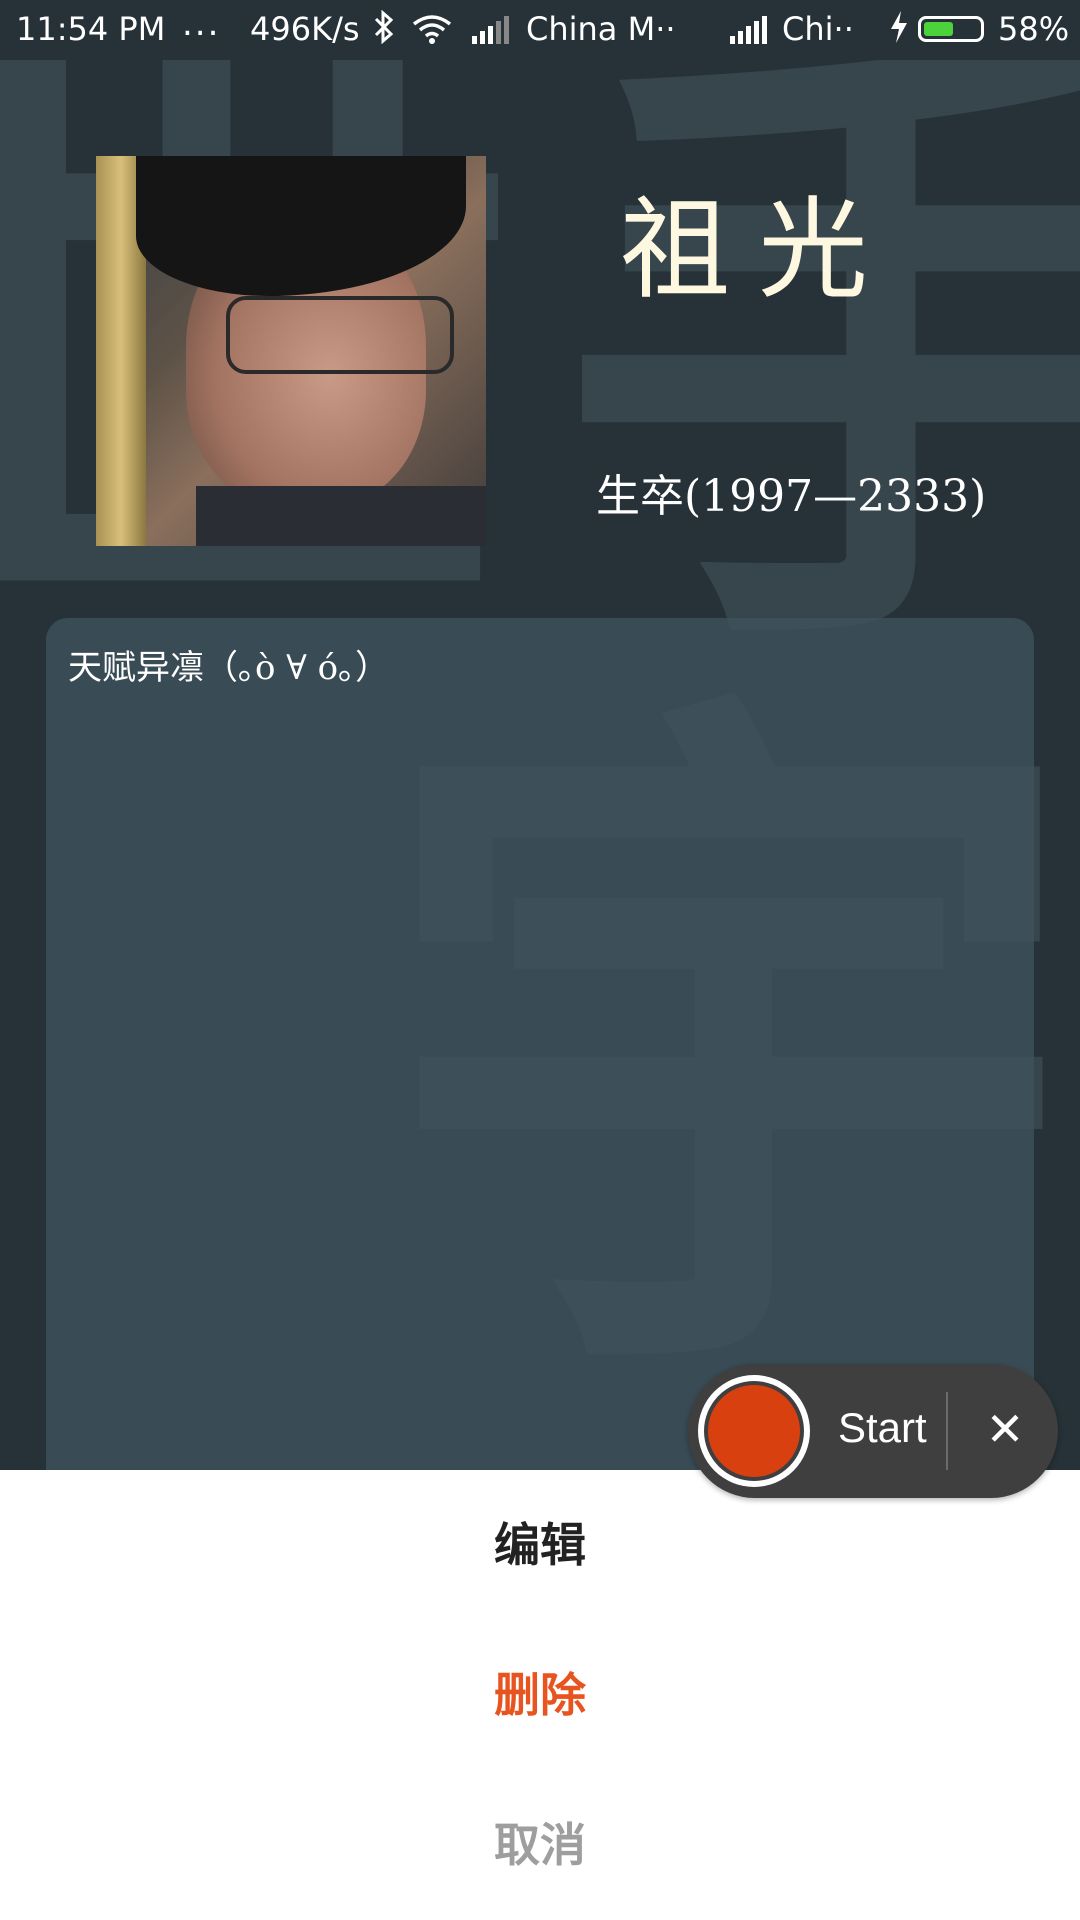 This screenshot has height=1920, width=1080. Describe the element at coordinates (938, 29) in the screenshot. I see `battery-level` at that location.